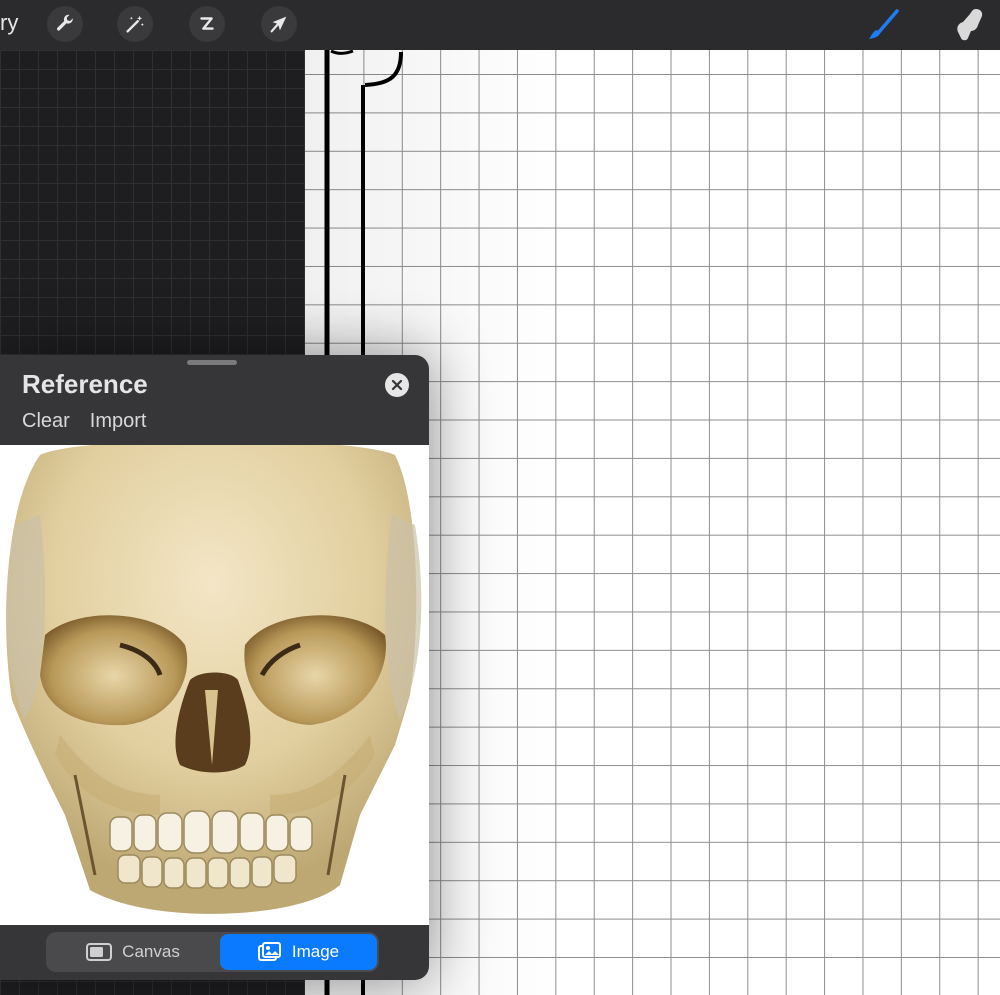 The image size is (1000, 995). What do you see at coordinates (99, 952) in the screenshot?
I see `canvas-icon` at bounding box center [99, 952].